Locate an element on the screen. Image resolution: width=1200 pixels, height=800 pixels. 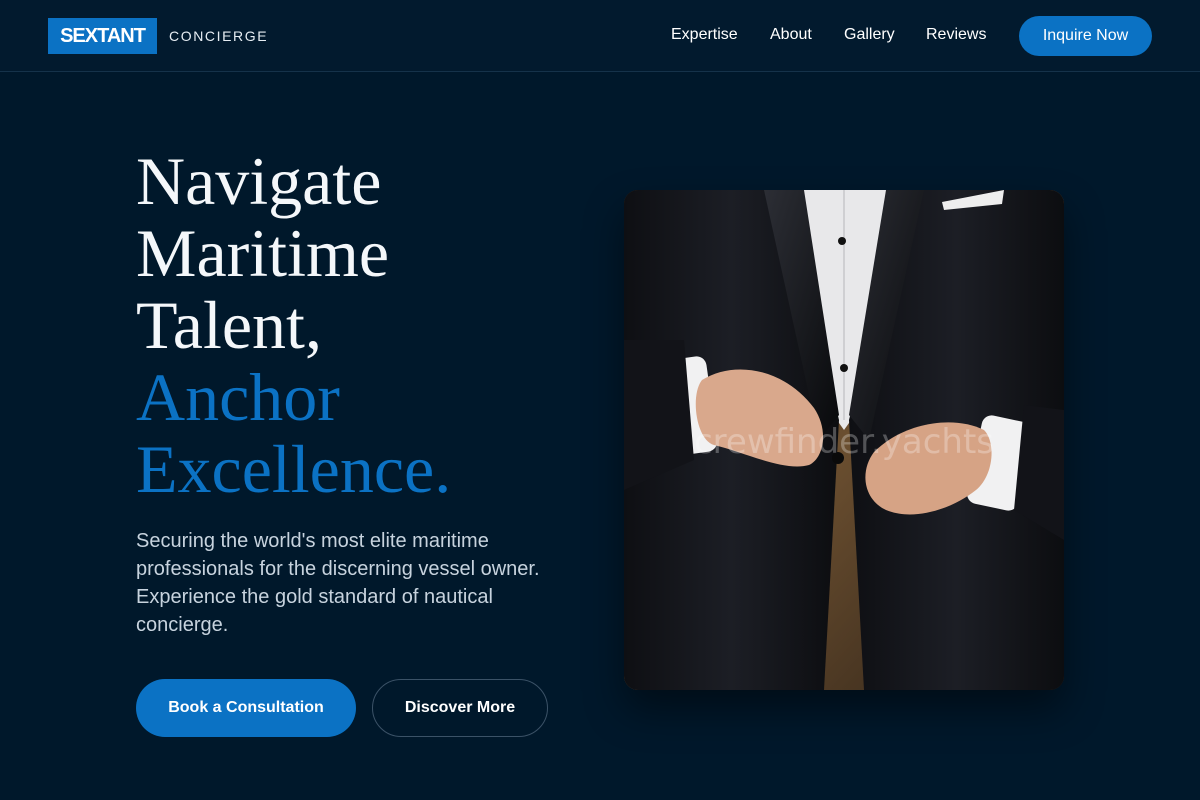
nav-link-gallery: Gallery is located at coordinates (869, 35).